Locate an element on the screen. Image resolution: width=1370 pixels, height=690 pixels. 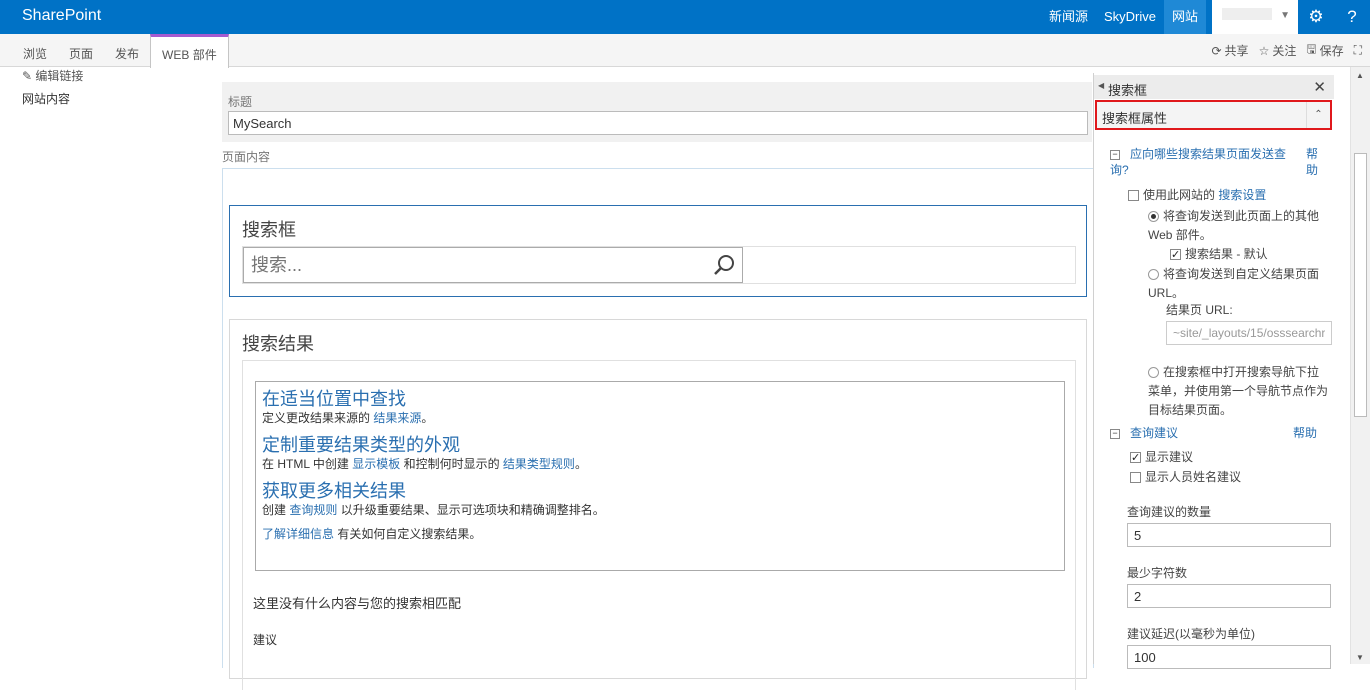
use-site-settings-checkbox is located at coordinates (1133, 196).